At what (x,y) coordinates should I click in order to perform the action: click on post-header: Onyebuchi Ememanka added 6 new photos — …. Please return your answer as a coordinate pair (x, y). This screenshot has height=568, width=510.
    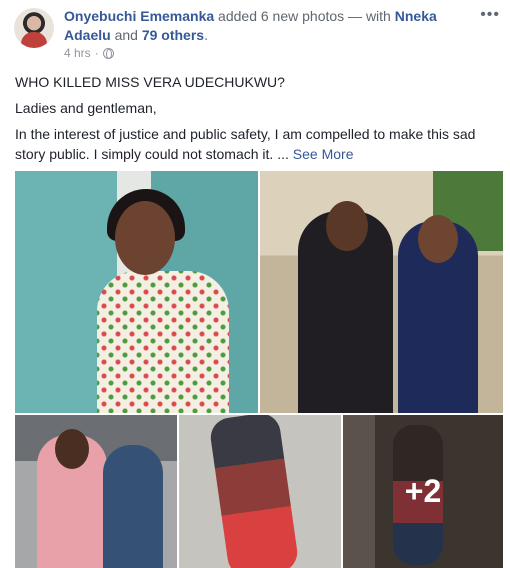
    Looking at the image, I should click on (264, 26).